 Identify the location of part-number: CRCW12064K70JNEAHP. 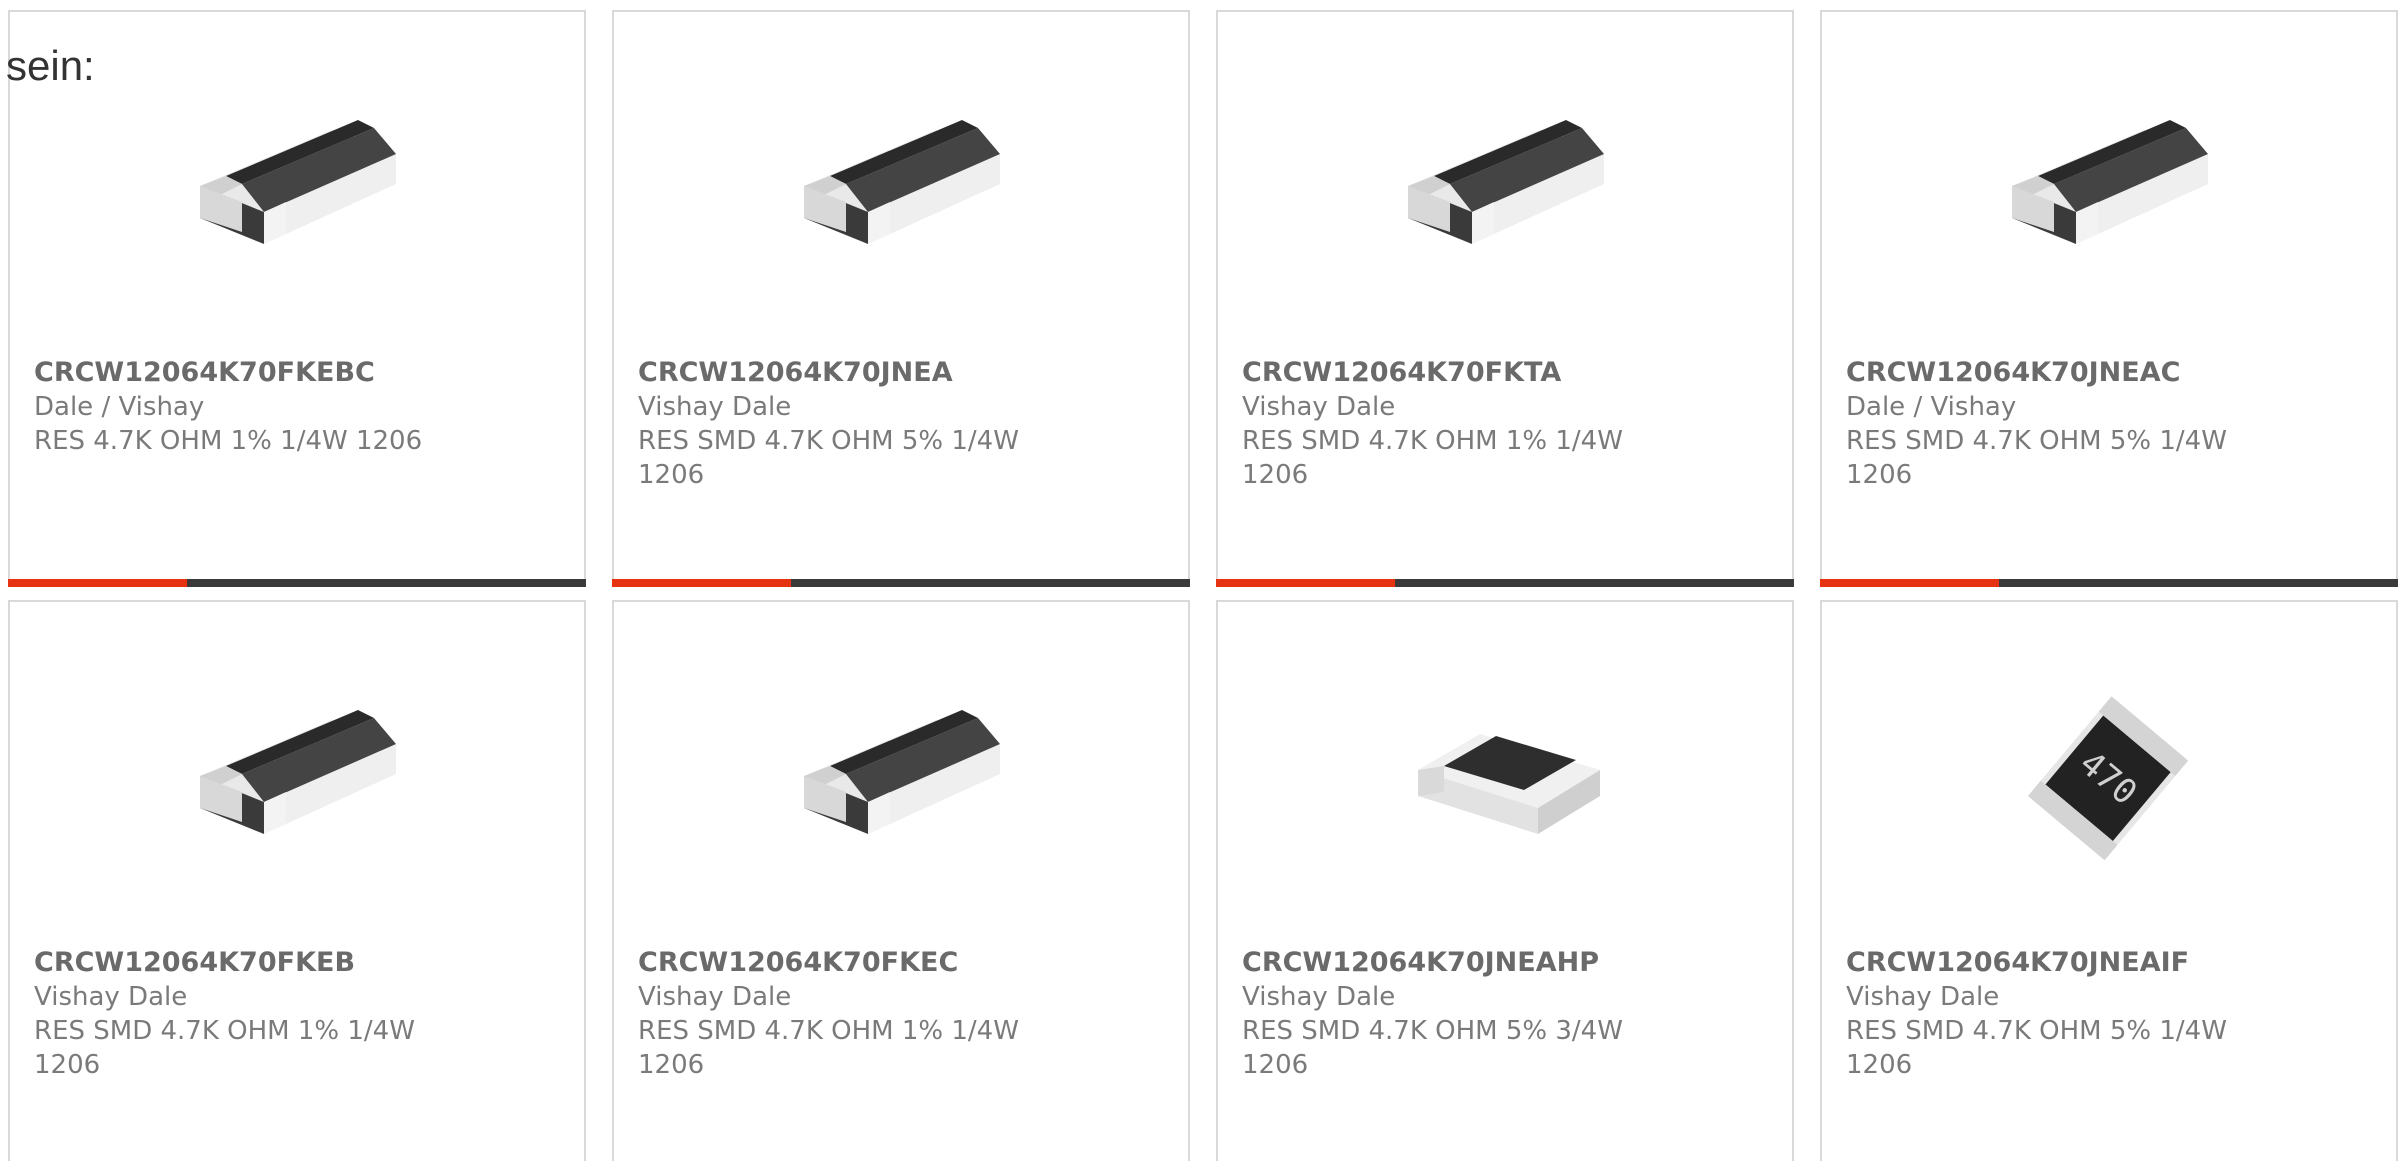
(1452, 963).